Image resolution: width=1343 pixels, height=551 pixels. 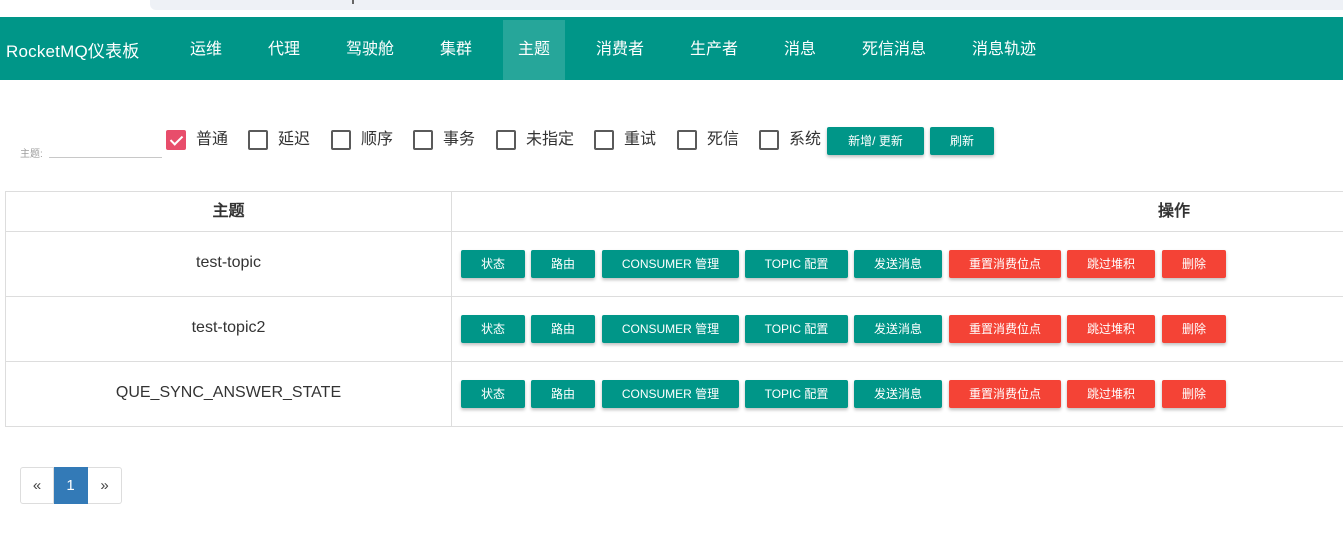 What do you see at coordinates (73, 49) in the screenshot?
I see `brand-title: RocketMQ仪表板` at bounding box center [73, 49].